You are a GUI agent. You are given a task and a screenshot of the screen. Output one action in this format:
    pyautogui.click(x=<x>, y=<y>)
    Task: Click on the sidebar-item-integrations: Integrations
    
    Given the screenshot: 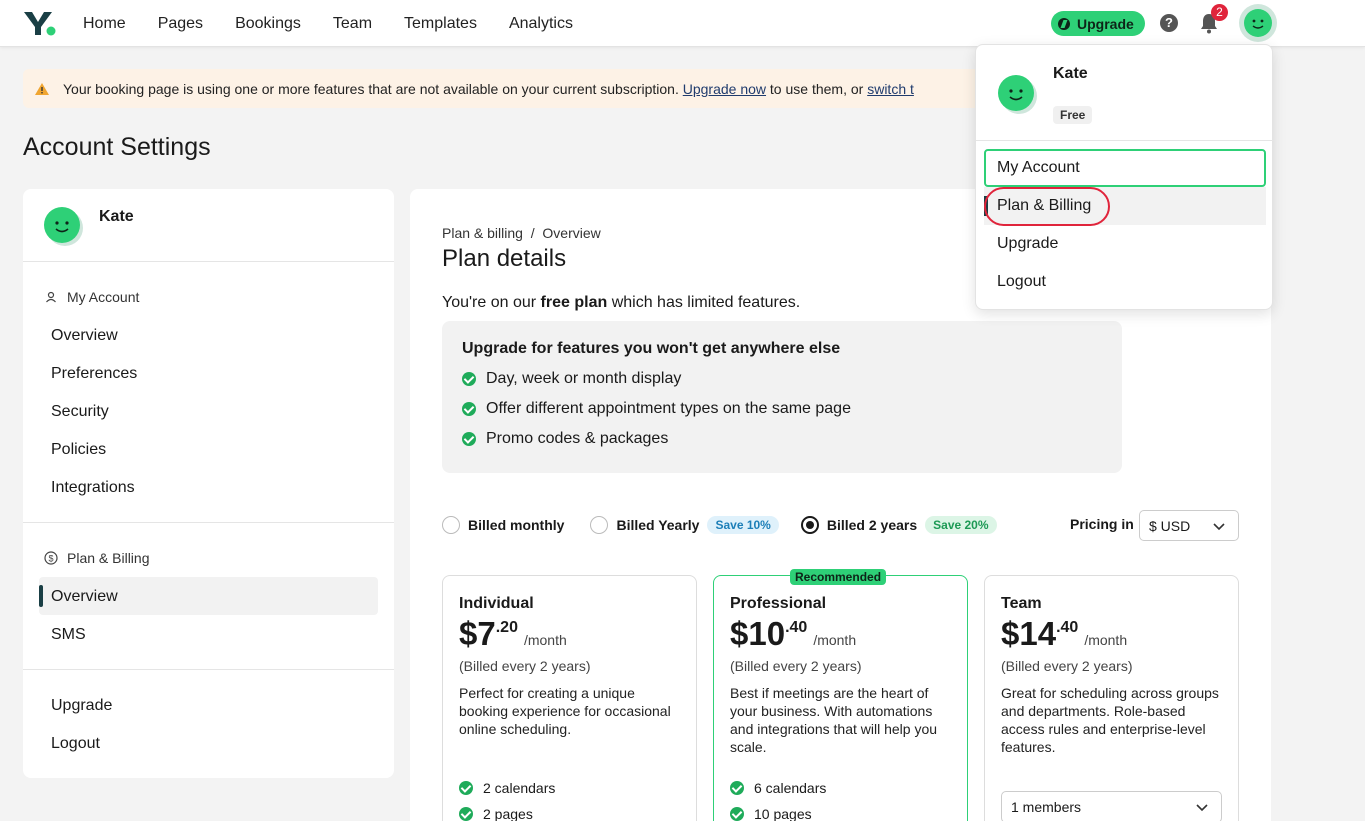 What is the action you would take?
    pyautogui.click(x=93, y=488)
    